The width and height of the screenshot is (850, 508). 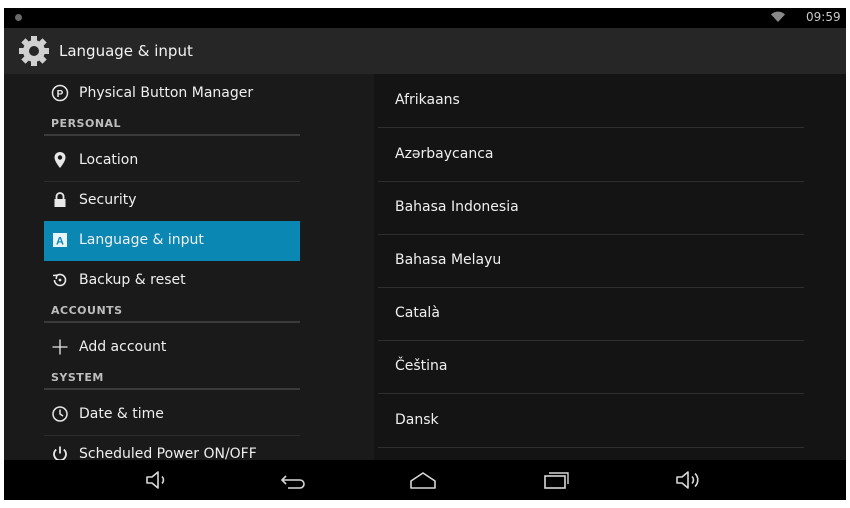 What do you see at coordinates (172, 312) in the screenshot?
I see `section-header-accounts: ACCOUNTS` at bounding box center [172, 312].